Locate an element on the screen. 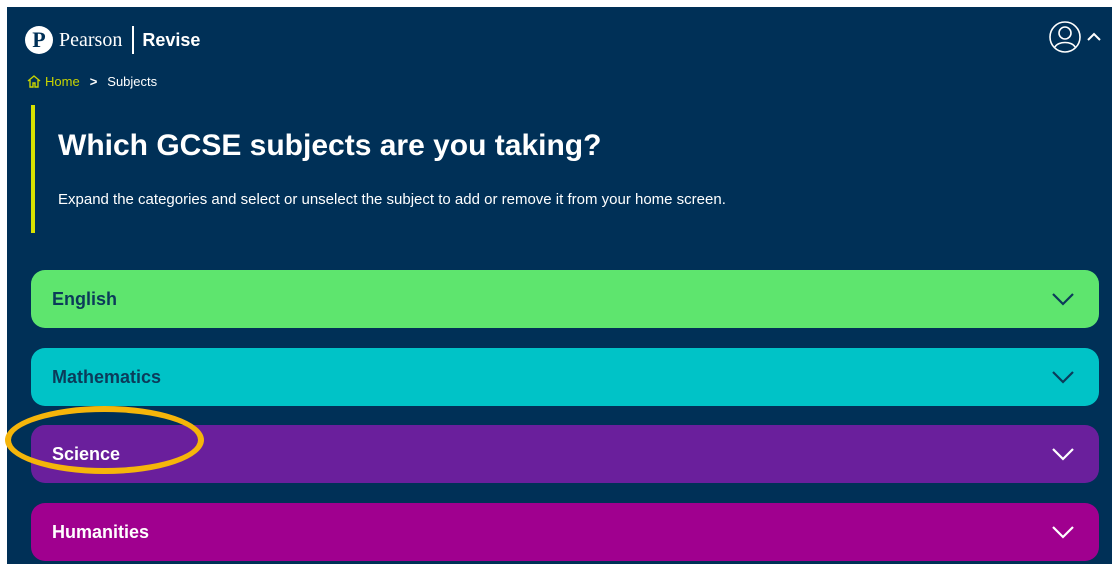 This screenshot has width=1120, height=564. pearson-logo-icon: P is located at coordinates (39, 40).